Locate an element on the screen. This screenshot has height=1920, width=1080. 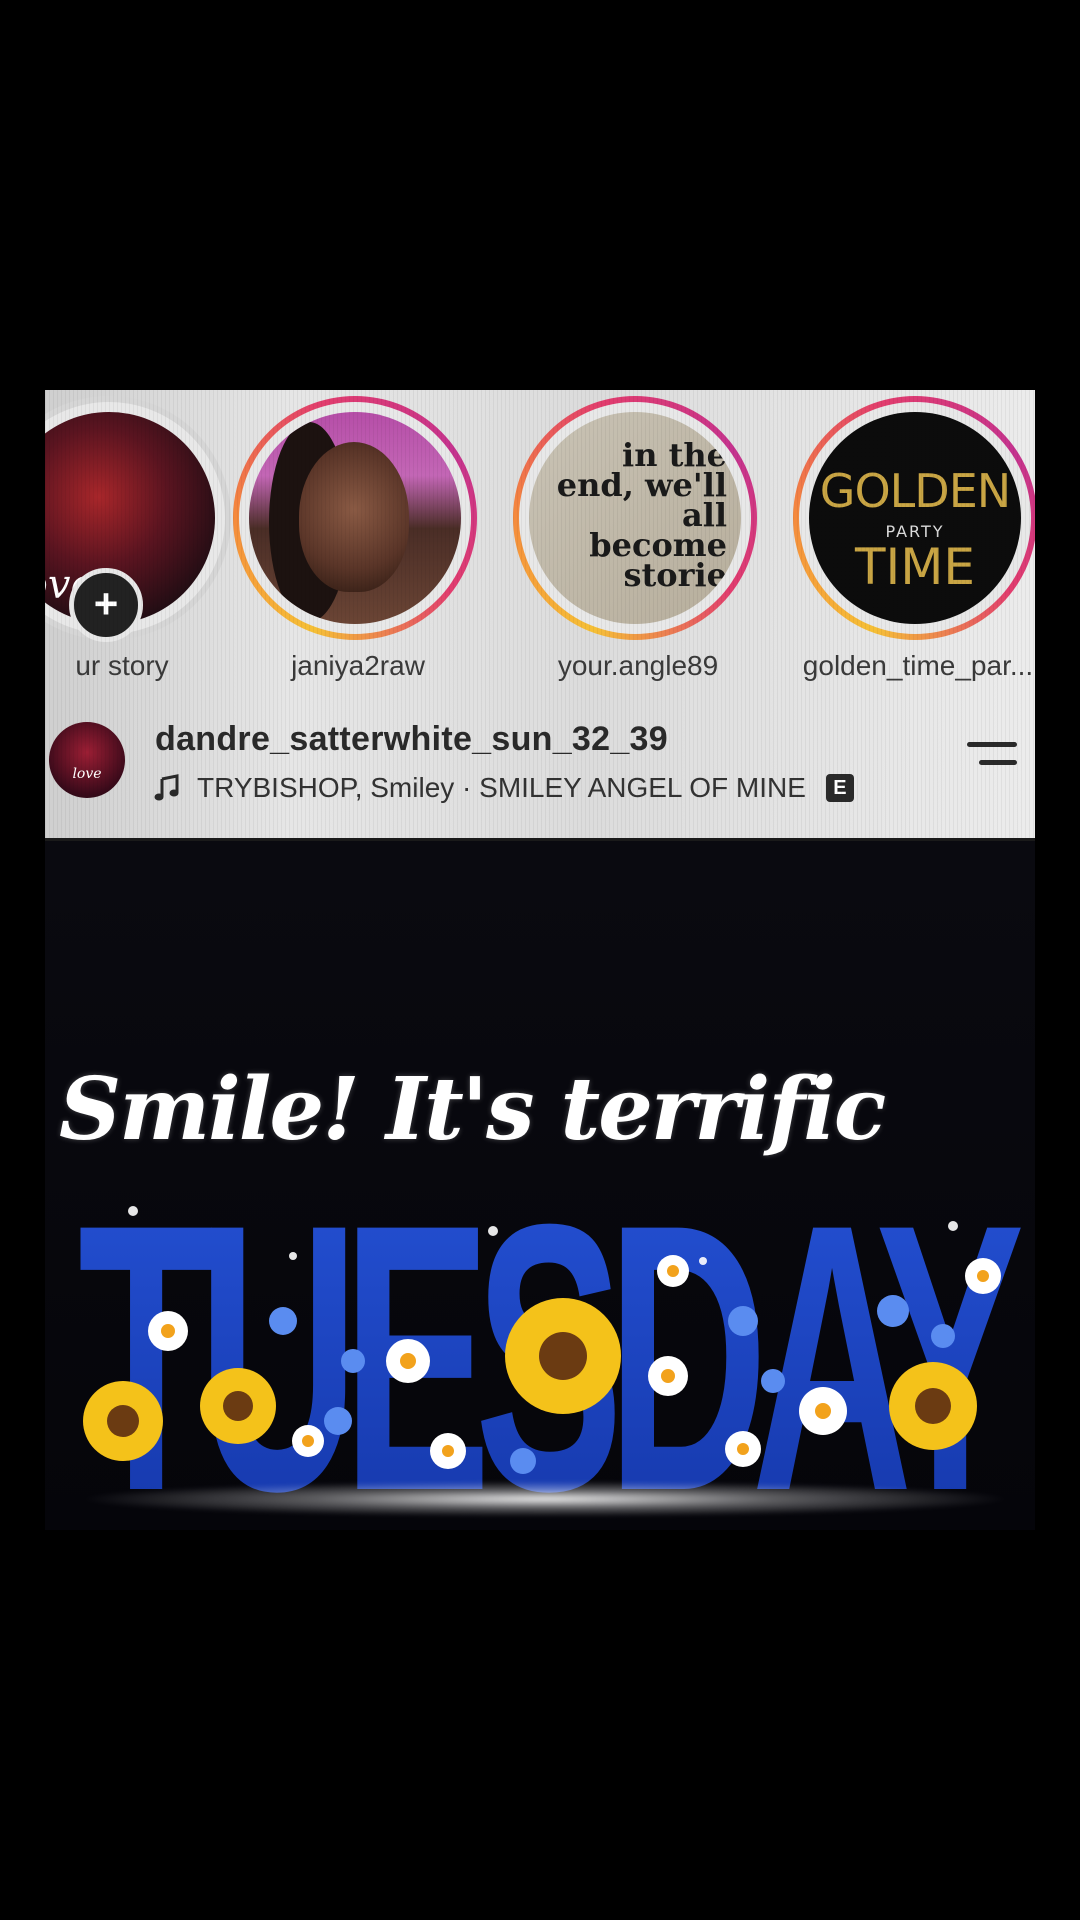
avatar-quote-text: in the end, we'll all become storie is located at coordinates (641, 515).